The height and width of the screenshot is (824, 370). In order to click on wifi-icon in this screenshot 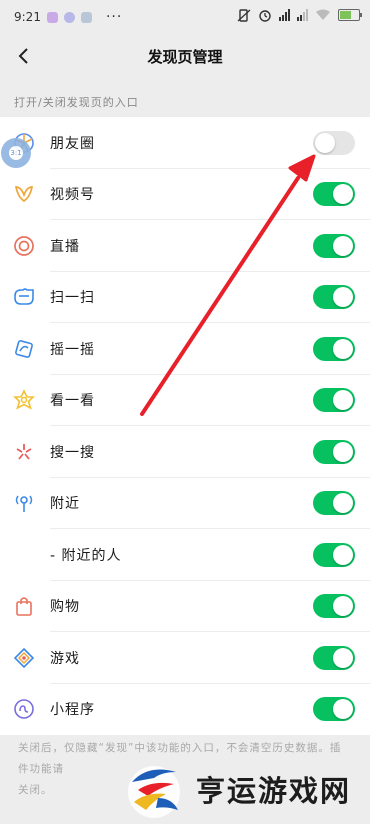, I will do `click(323, 14)`.